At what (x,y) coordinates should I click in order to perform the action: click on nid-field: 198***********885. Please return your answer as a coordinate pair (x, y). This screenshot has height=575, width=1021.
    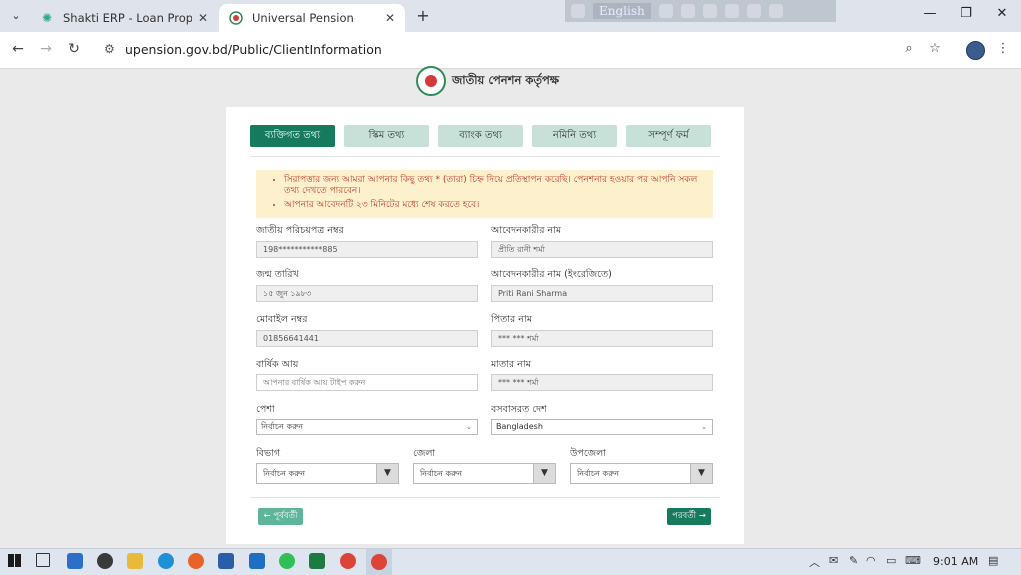
    Looking at the image, I should click on (367, 249).